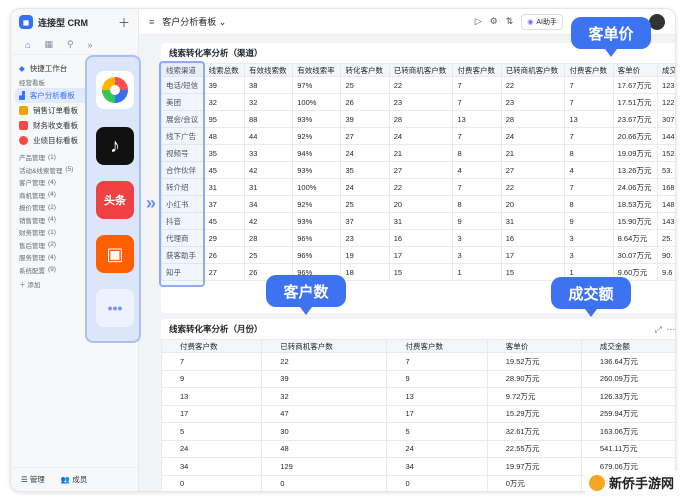 The width and height of the screenshot is (686, 500). What do you see at coordinates (32, 221) in the screenshot?
I see `sidebar-group-label: 销售管理` at bounding box center [32, 221].